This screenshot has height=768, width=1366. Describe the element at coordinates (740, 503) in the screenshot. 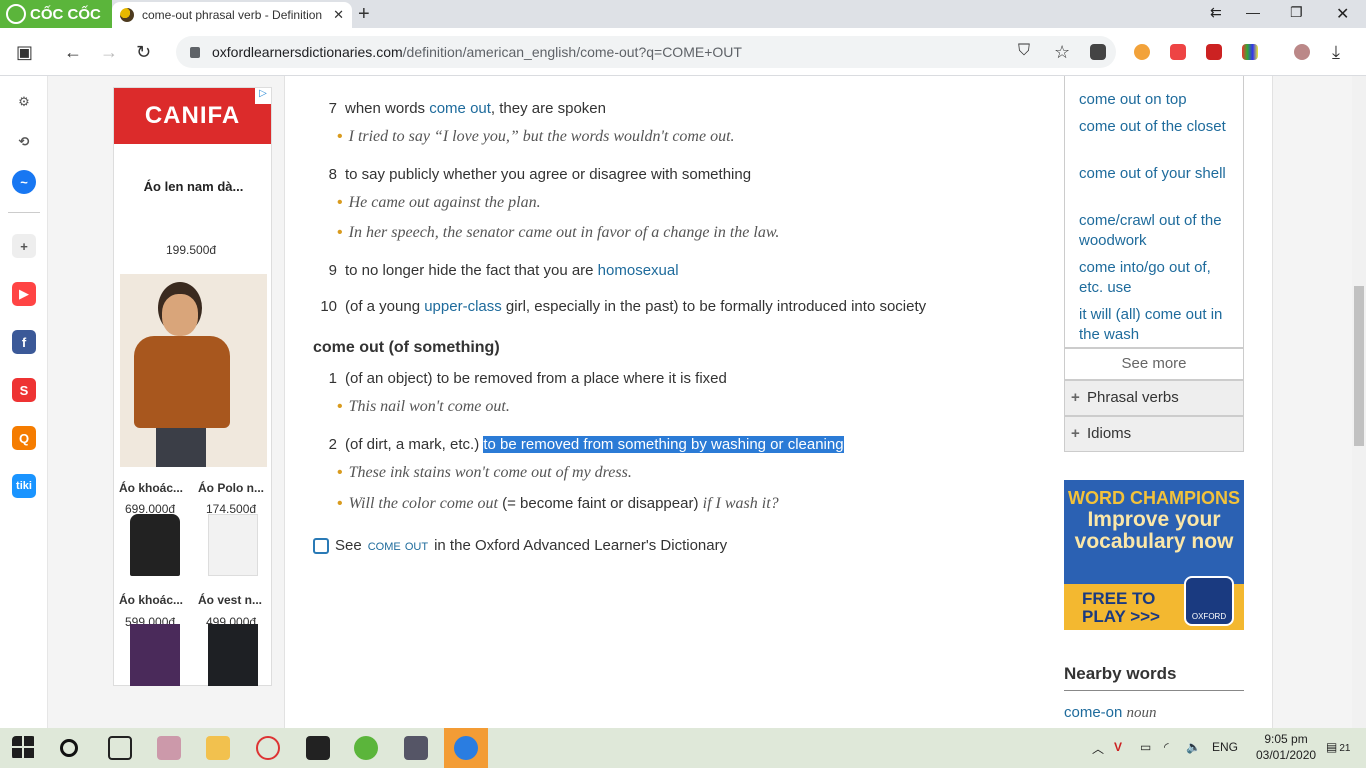

I see `example-text: if I wash it?` at that location.